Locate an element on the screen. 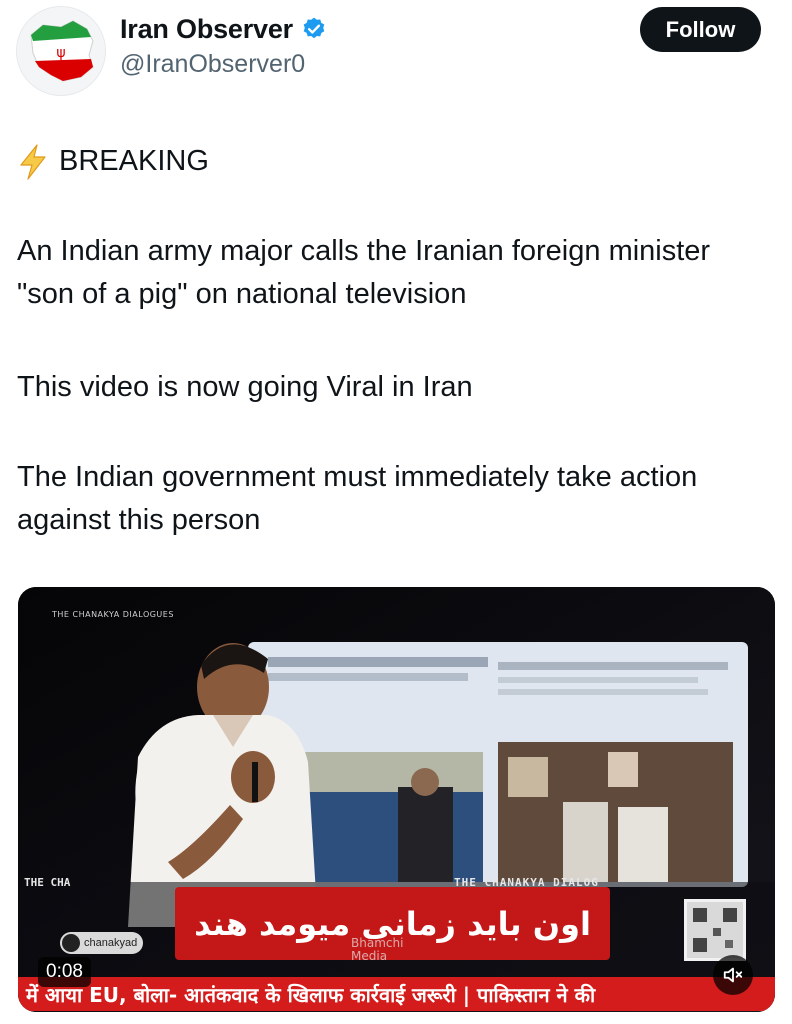  breaking-label: BREAKING is located at coordinates (134, 161).